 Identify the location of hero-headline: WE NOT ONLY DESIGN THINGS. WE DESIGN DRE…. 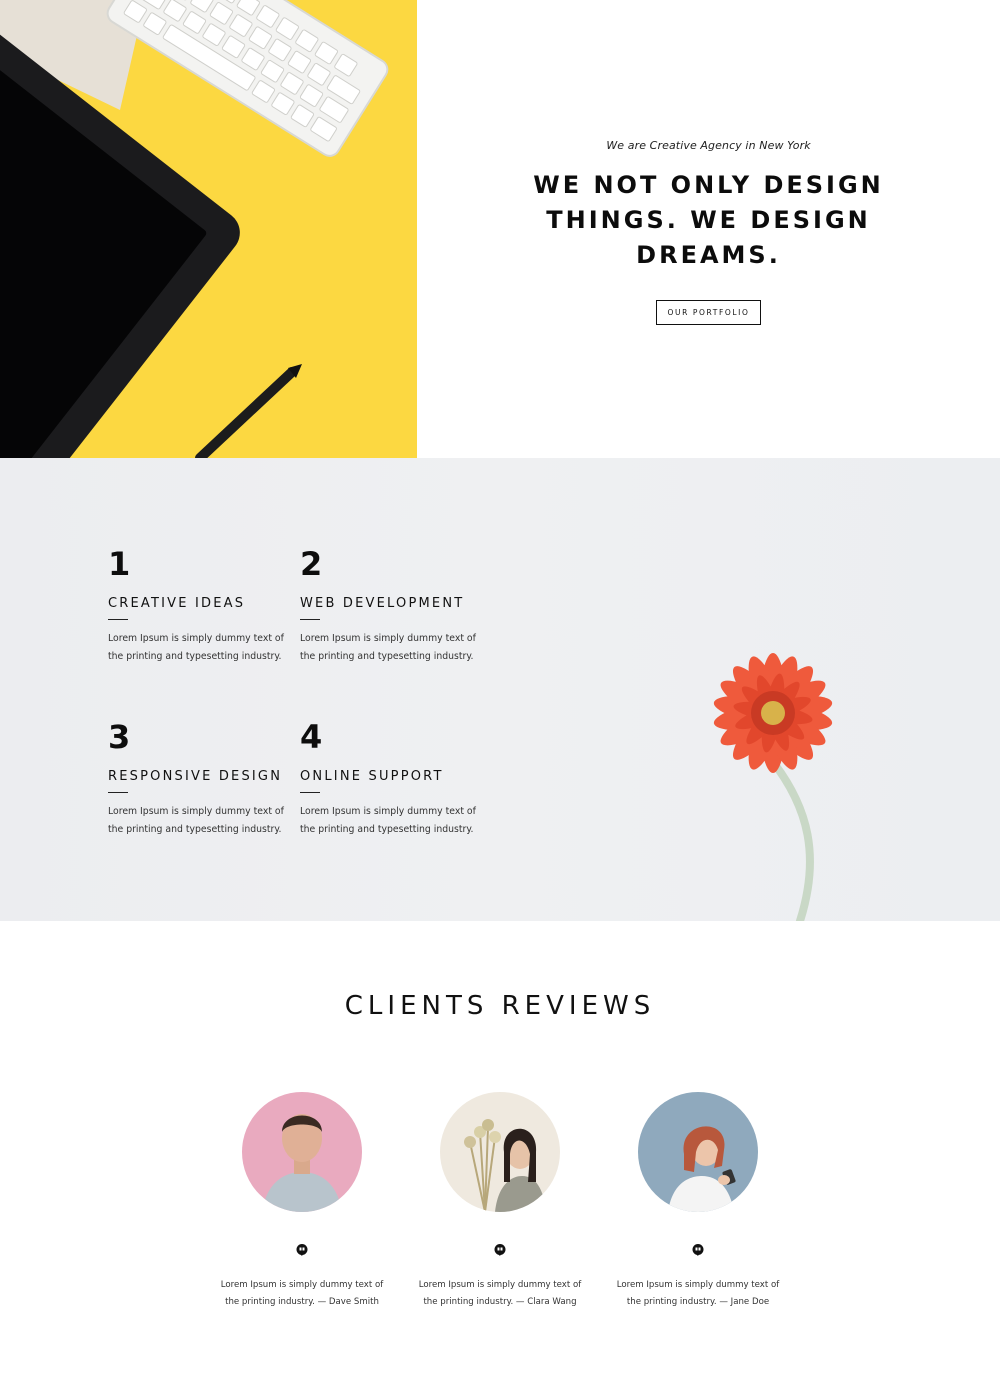
(708, 220).